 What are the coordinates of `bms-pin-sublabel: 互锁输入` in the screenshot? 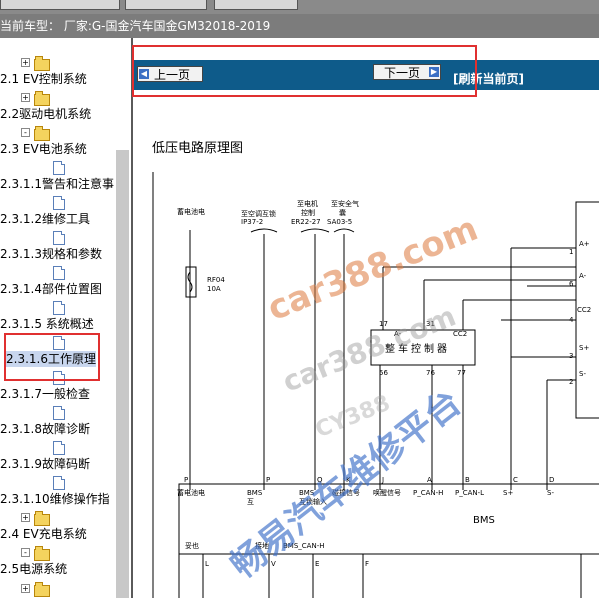 It's located at (313, 501).